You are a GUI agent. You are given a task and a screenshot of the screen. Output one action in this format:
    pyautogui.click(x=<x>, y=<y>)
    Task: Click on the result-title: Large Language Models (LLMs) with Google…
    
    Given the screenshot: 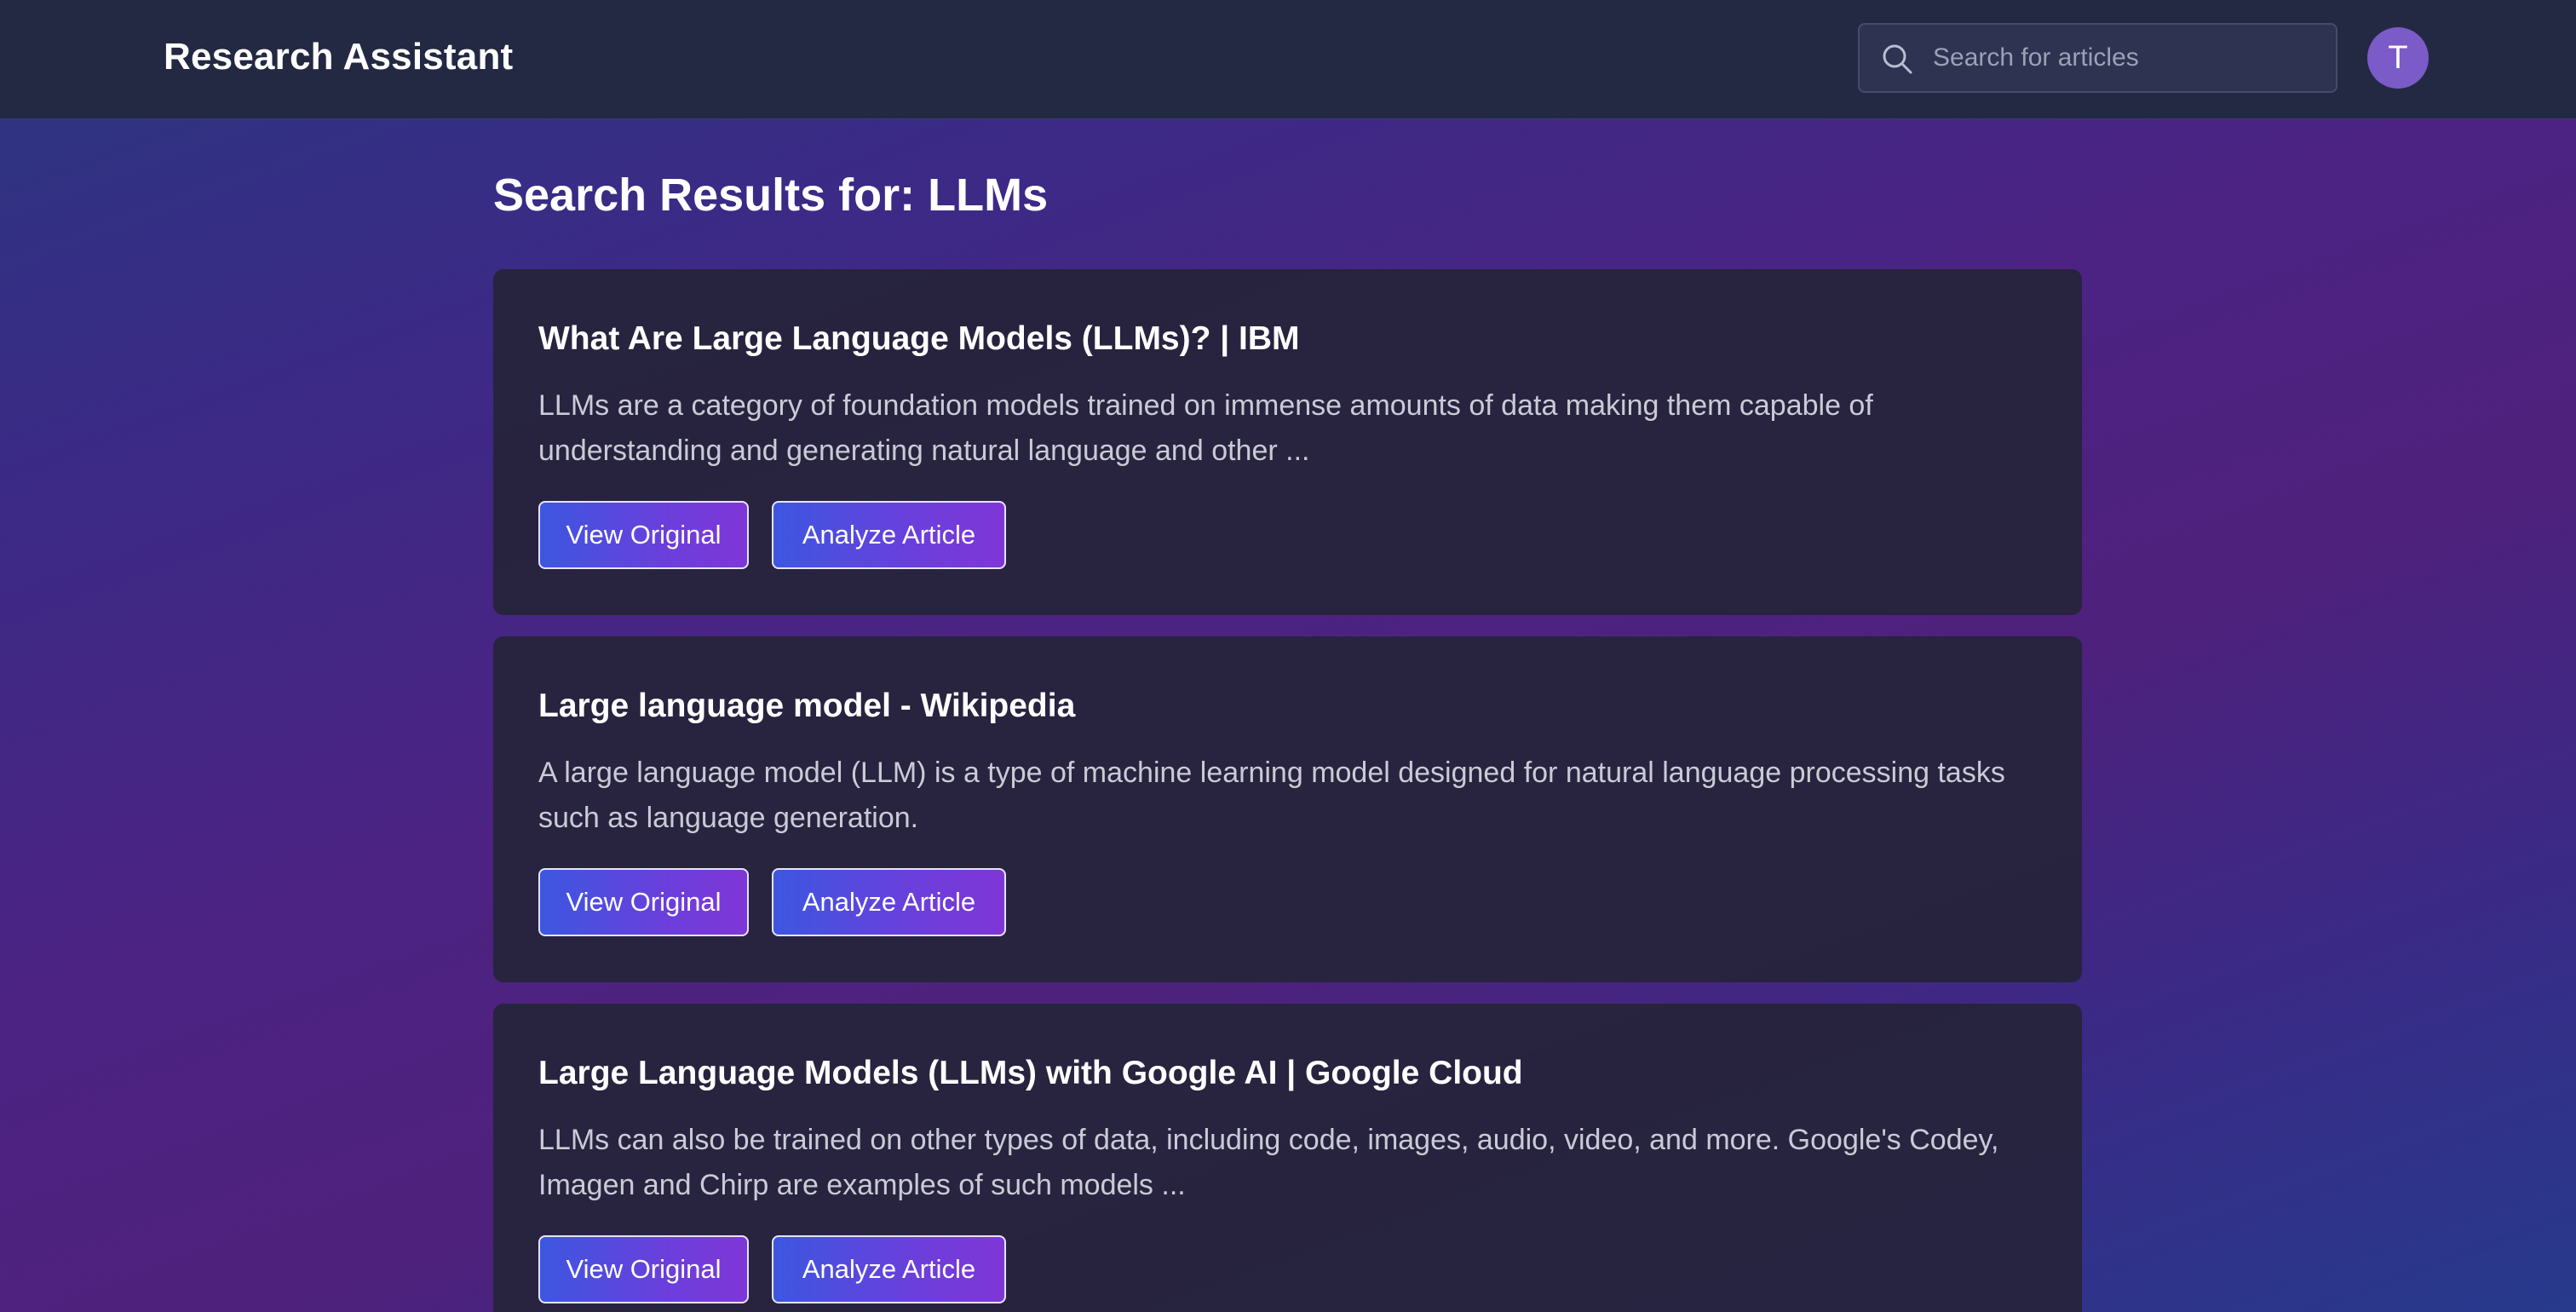 What is the action you would take?
    pyautogui.click(x=1031, y=1073)
    